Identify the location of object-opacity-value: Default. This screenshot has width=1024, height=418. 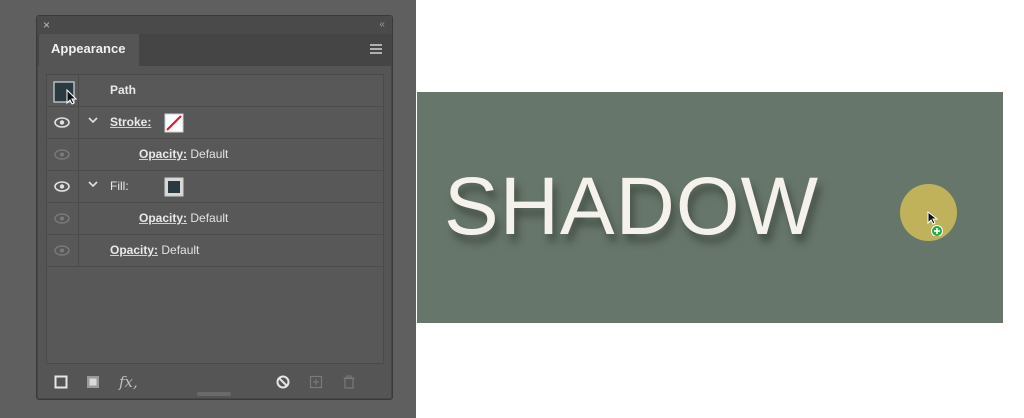
(180, 250).